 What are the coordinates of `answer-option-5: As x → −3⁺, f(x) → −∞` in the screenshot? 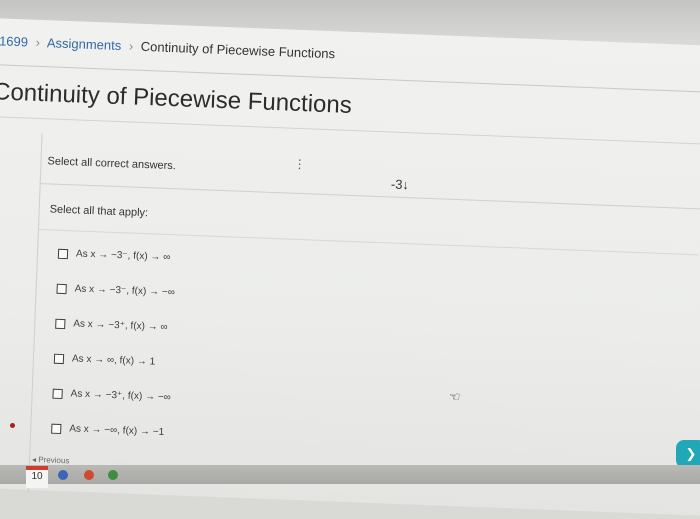 It's located at (111, 396).